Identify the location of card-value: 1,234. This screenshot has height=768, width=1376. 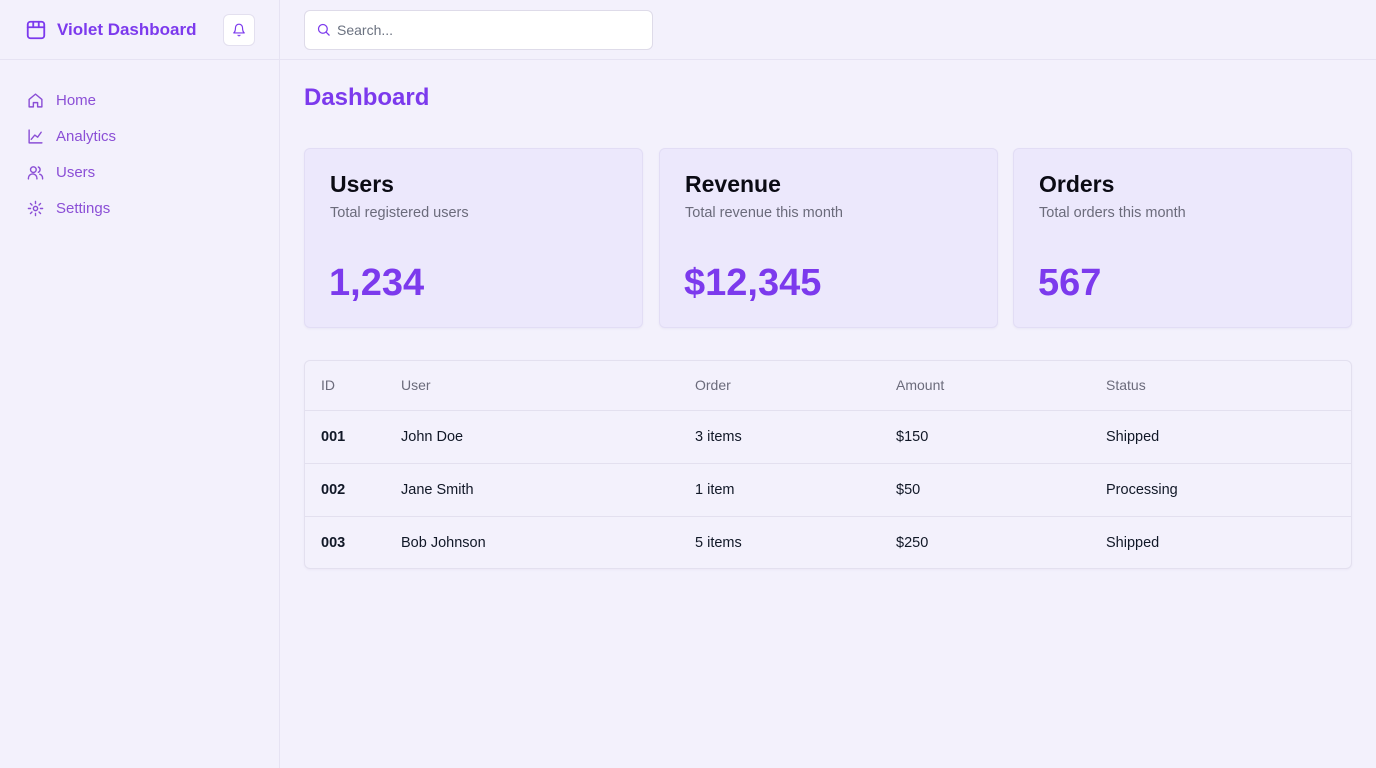
(377, 283).